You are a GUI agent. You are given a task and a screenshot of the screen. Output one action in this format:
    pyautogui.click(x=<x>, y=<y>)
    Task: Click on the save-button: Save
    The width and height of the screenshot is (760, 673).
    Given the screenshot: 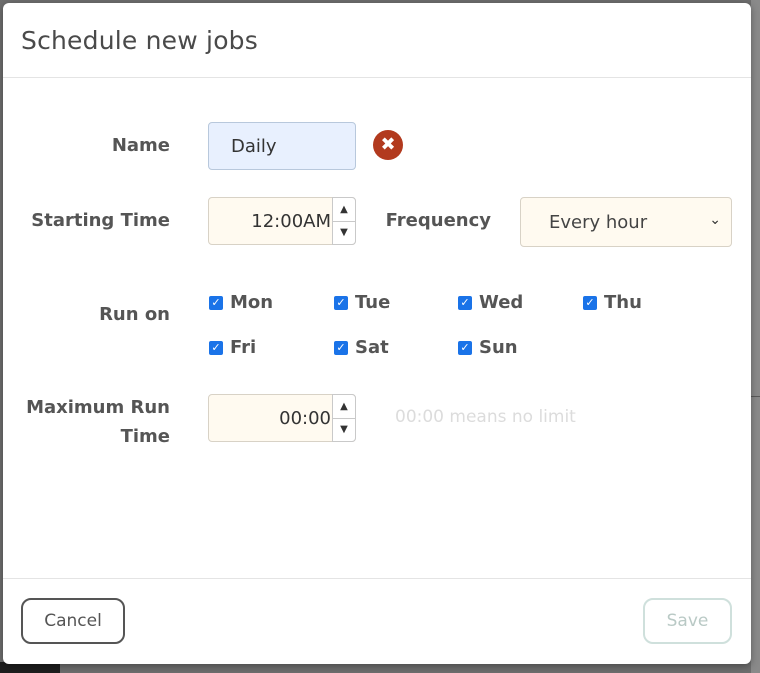 What is the action you would take?
    pyautogui.click(x=687, y=621)
    